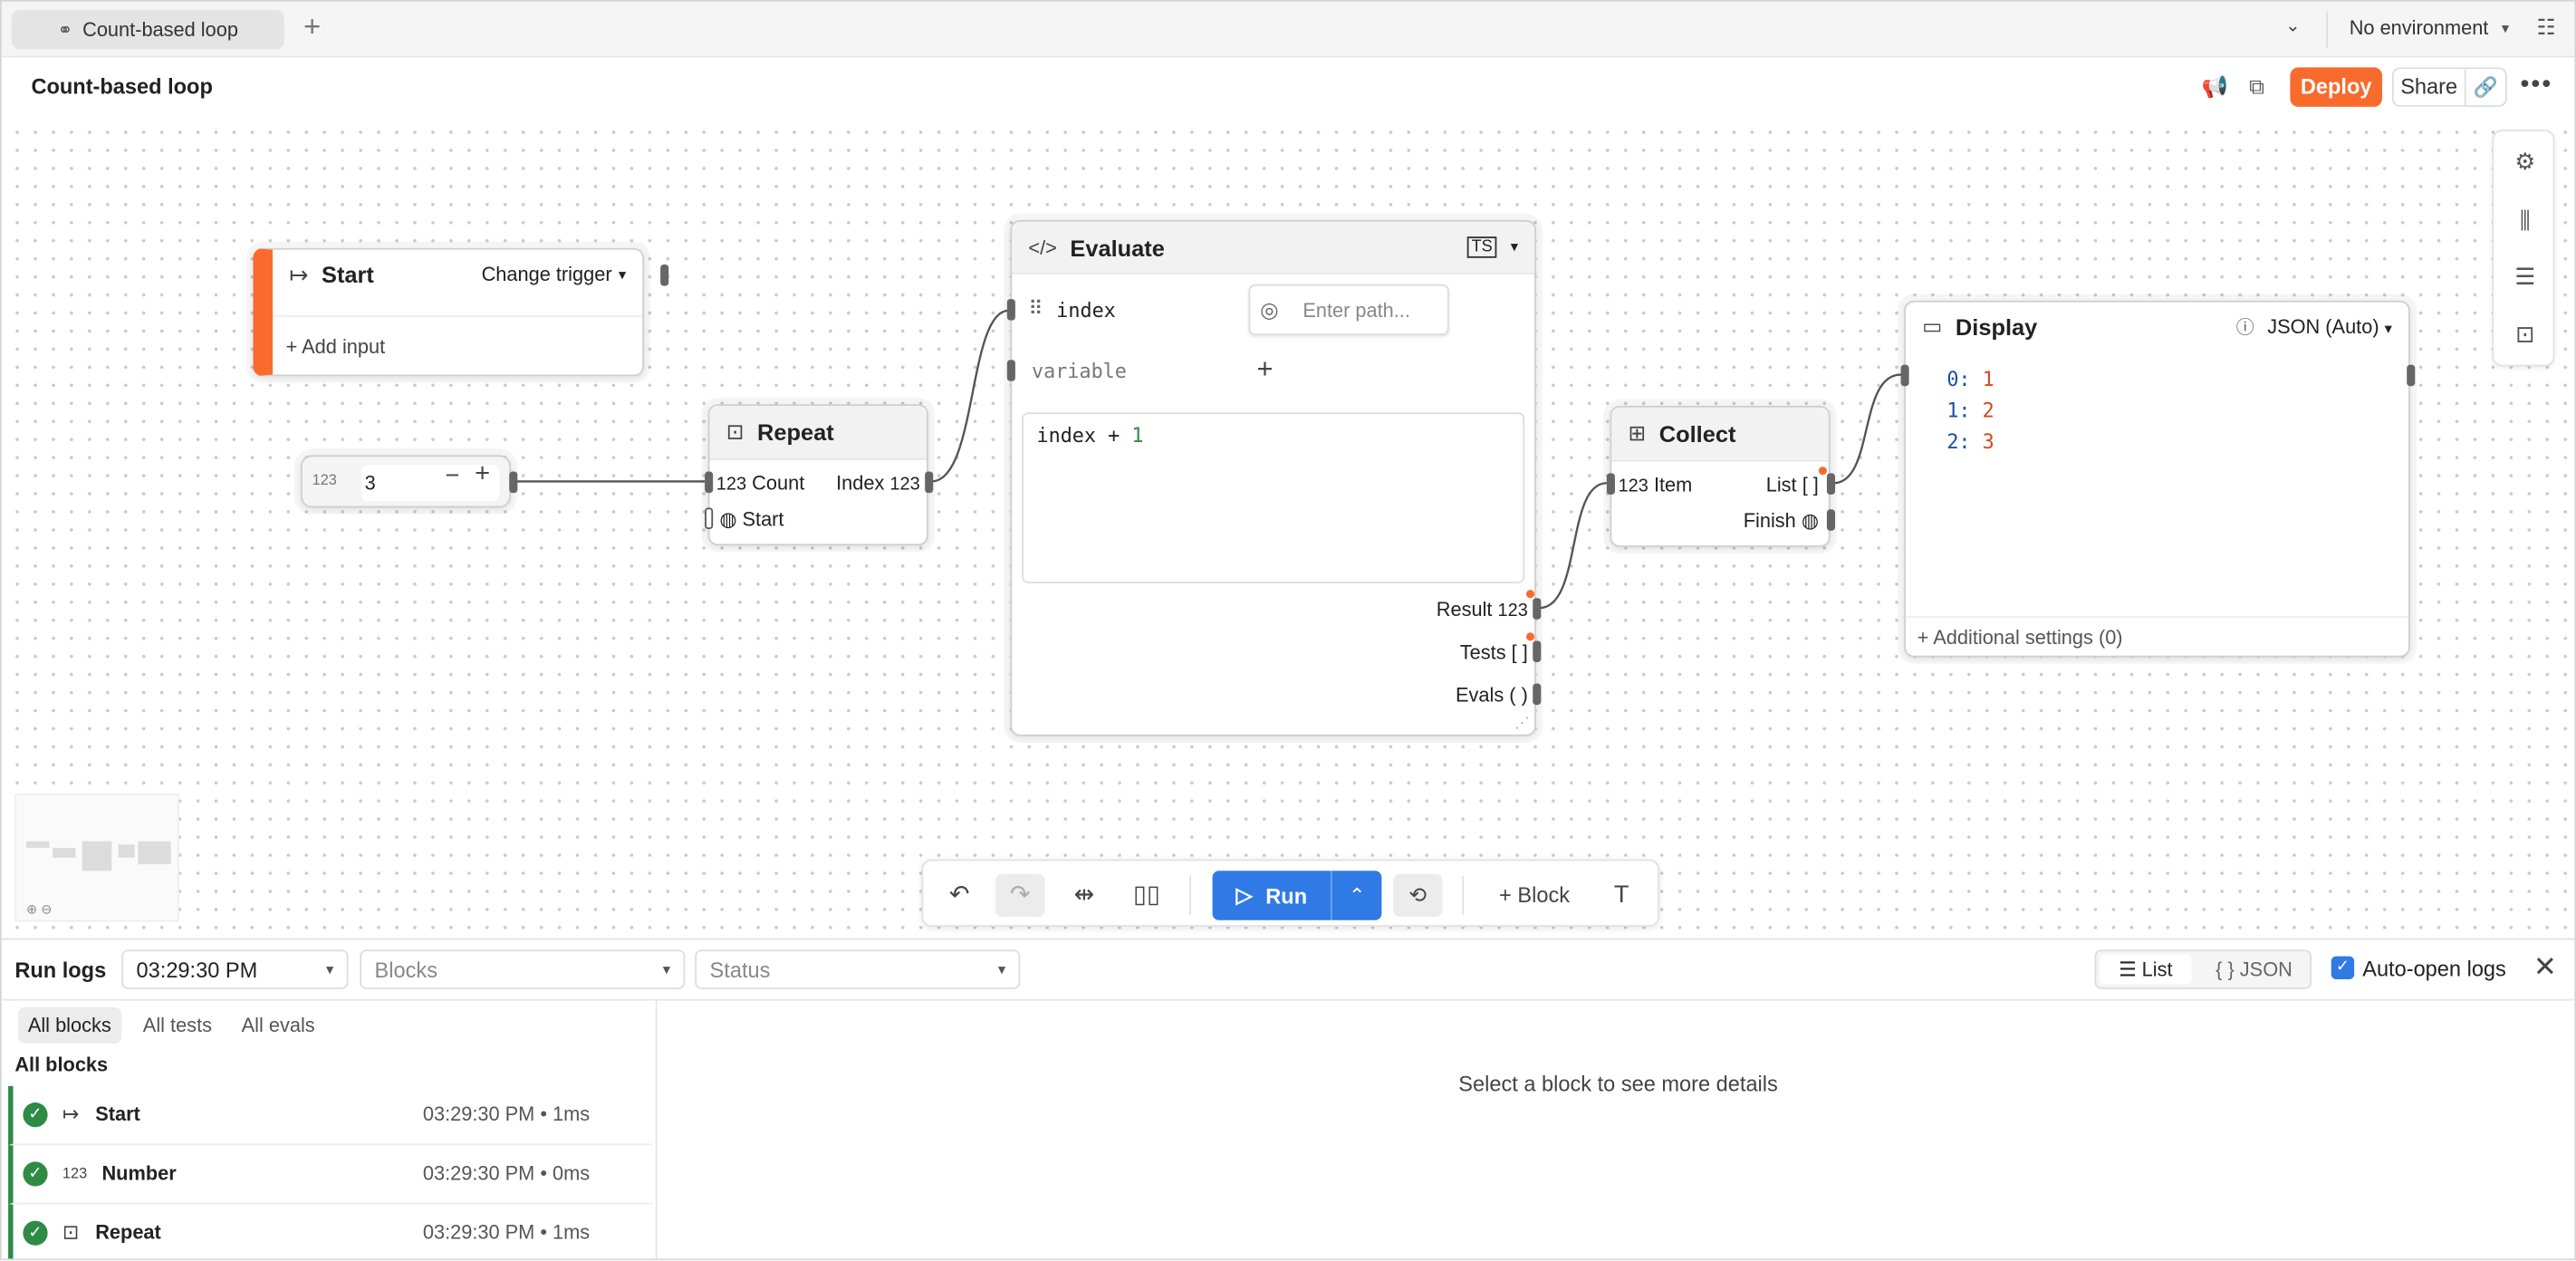  Describe the element at coordinates (330, 1175) in the screenshot. I see `log-row-number: ✓ 123 Number 03:29:30 PM • 0ms` at that location.